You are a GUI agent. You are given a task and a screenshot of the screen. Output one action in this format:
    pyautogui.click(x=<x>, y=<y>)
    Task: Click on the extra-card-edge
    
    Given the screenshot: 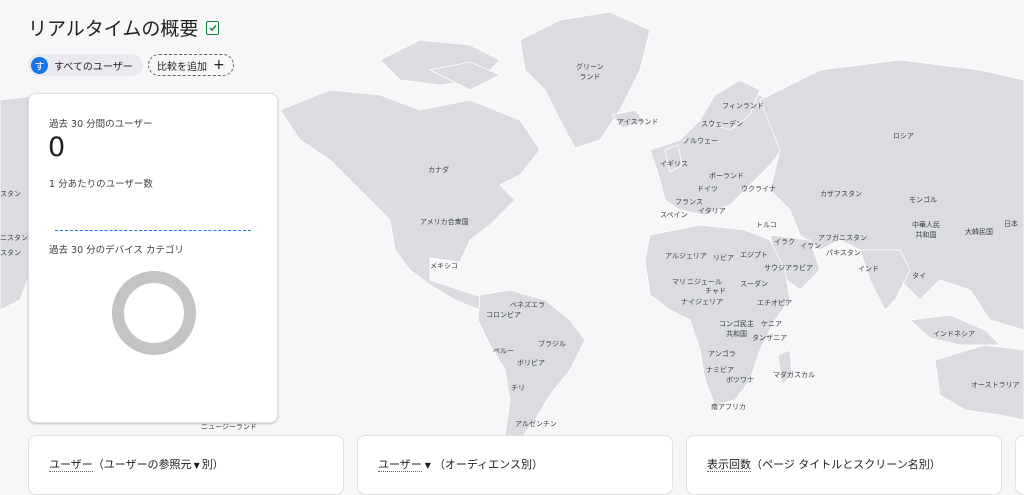 What is the action you would take?
    pyautogui.click(x=1019, y=465)
    